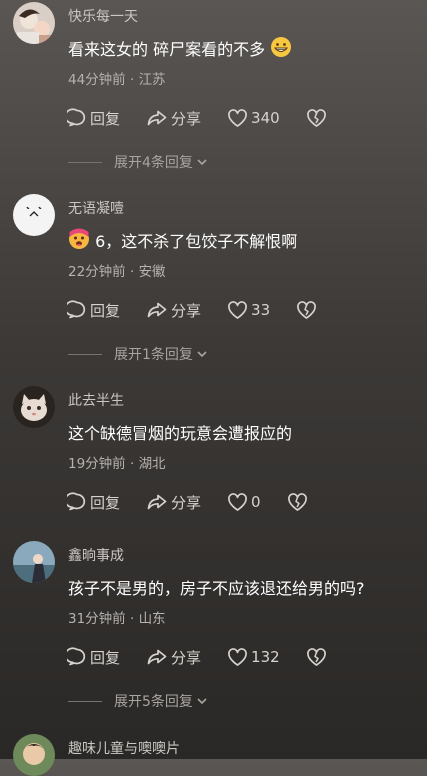 The image size is (427, 776). I want to click on like-button: 340, so click(253, 118).